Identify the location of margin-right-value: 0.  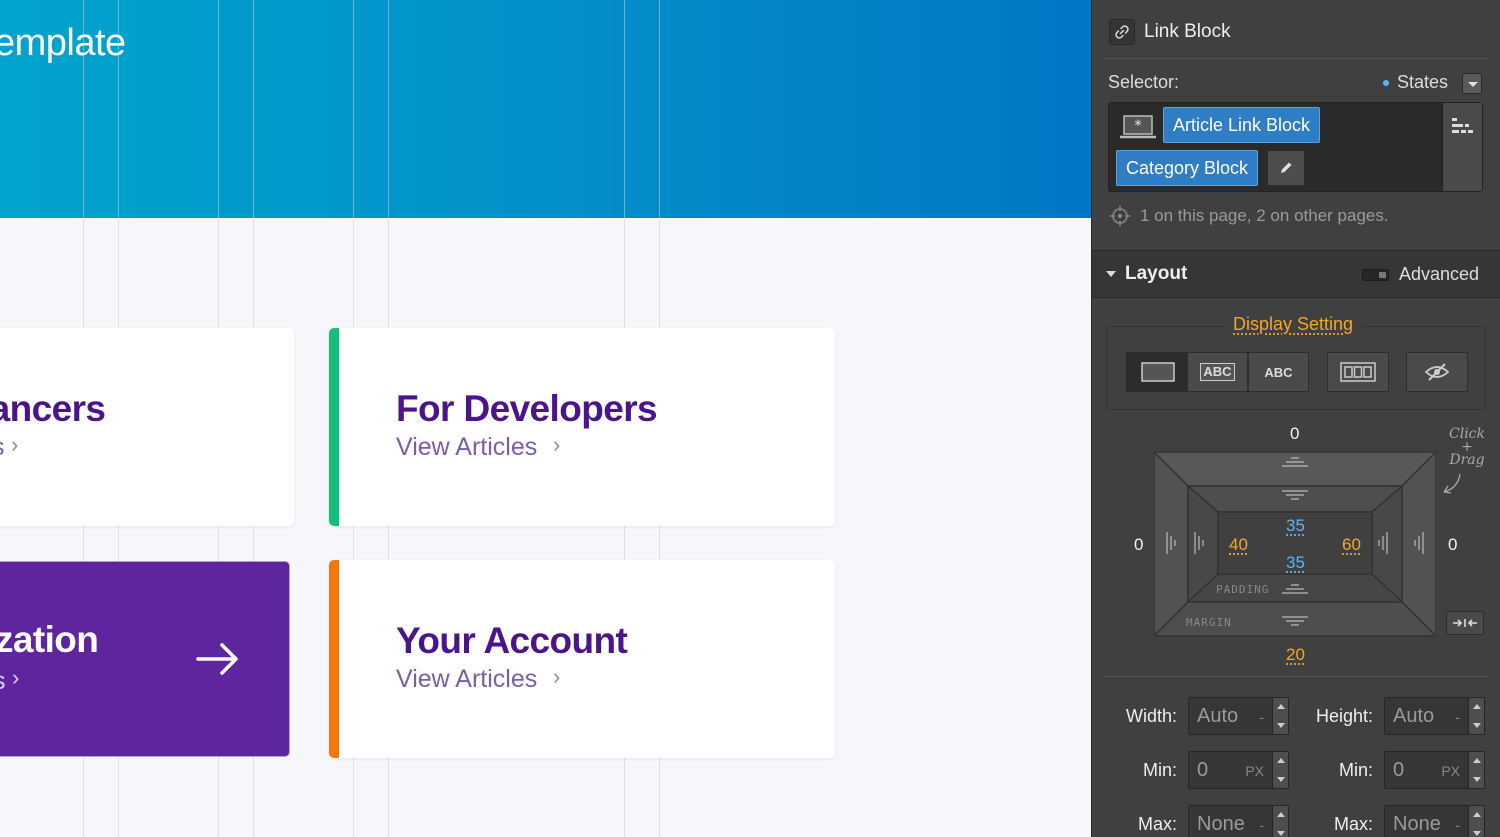
(1452, 545).